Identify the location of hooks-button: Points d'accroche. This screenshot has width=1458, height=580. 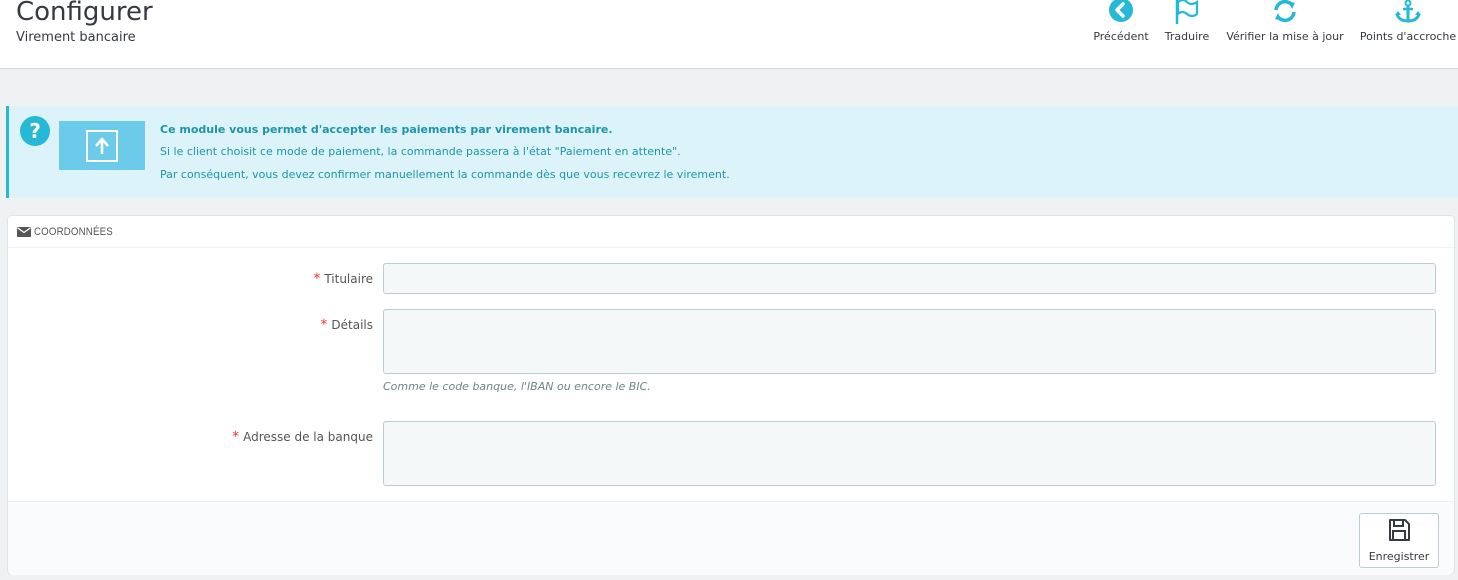
(1408, 25).